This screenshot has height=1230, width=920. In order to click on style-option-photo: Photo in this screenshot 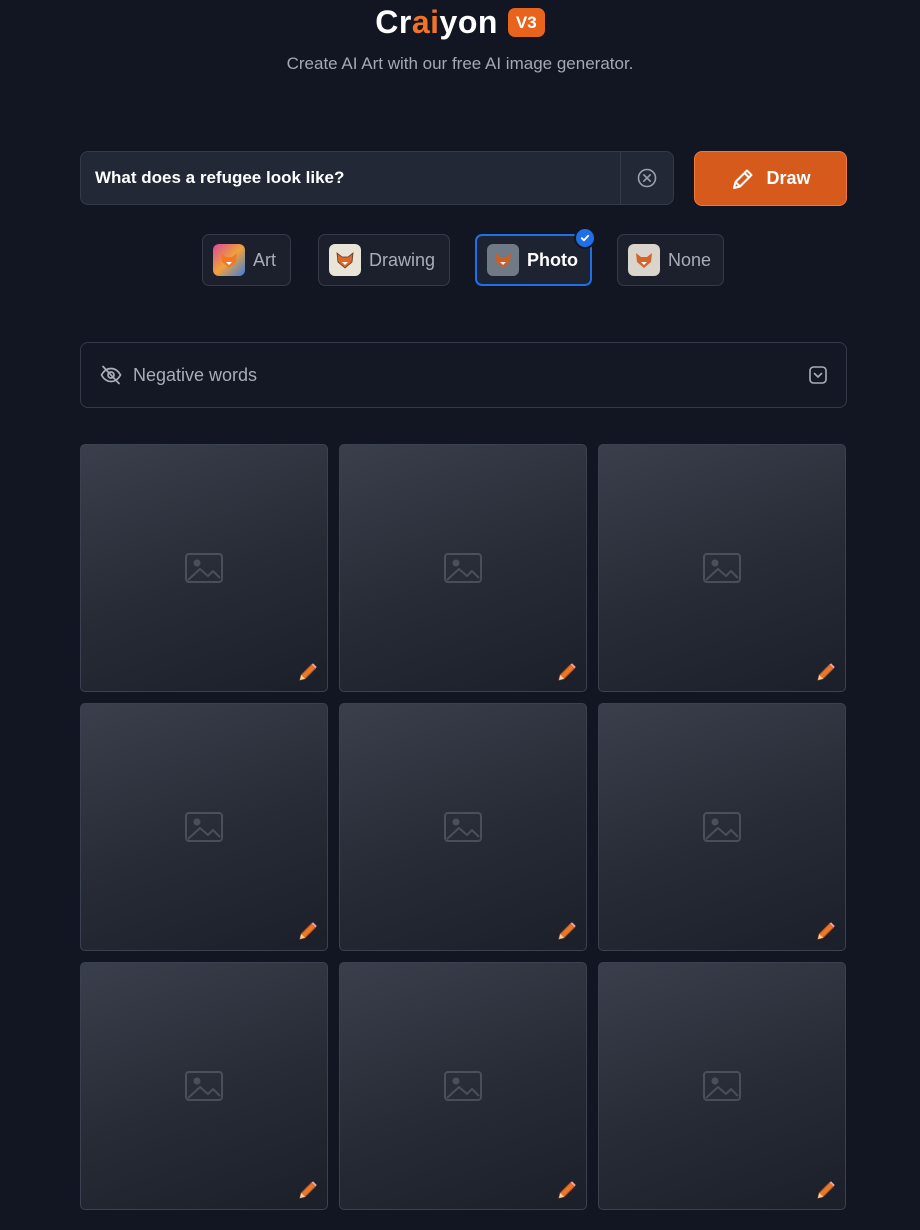, I will do `click(535, 256)`.